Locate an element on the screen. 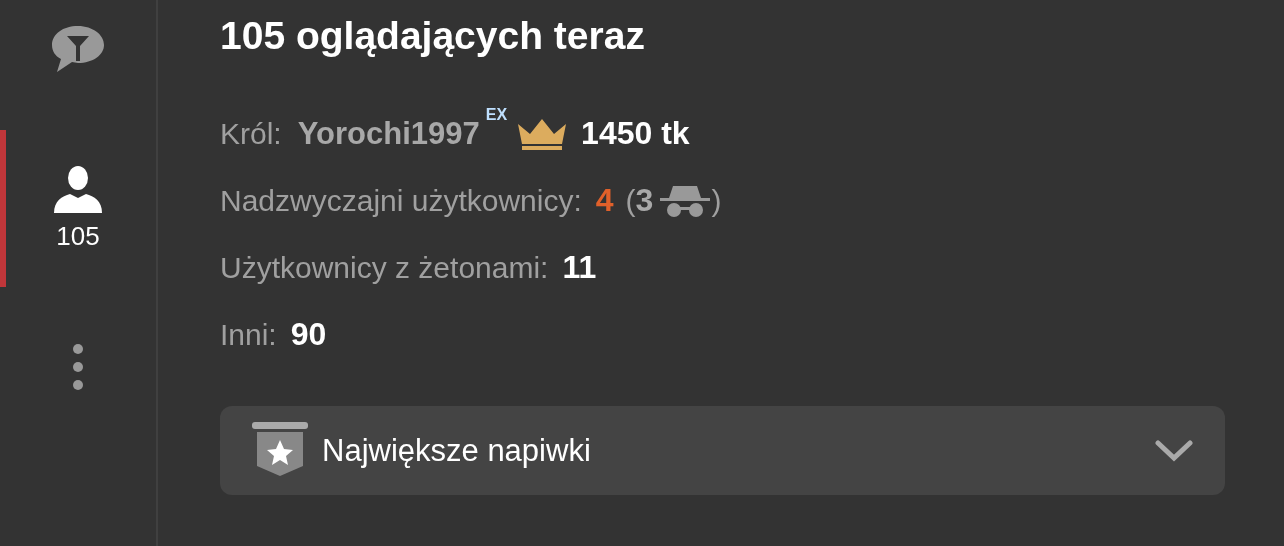 The height and width of the screenshot is (546, 1284). stat-value: 90 is located at coordinates (308, 334).